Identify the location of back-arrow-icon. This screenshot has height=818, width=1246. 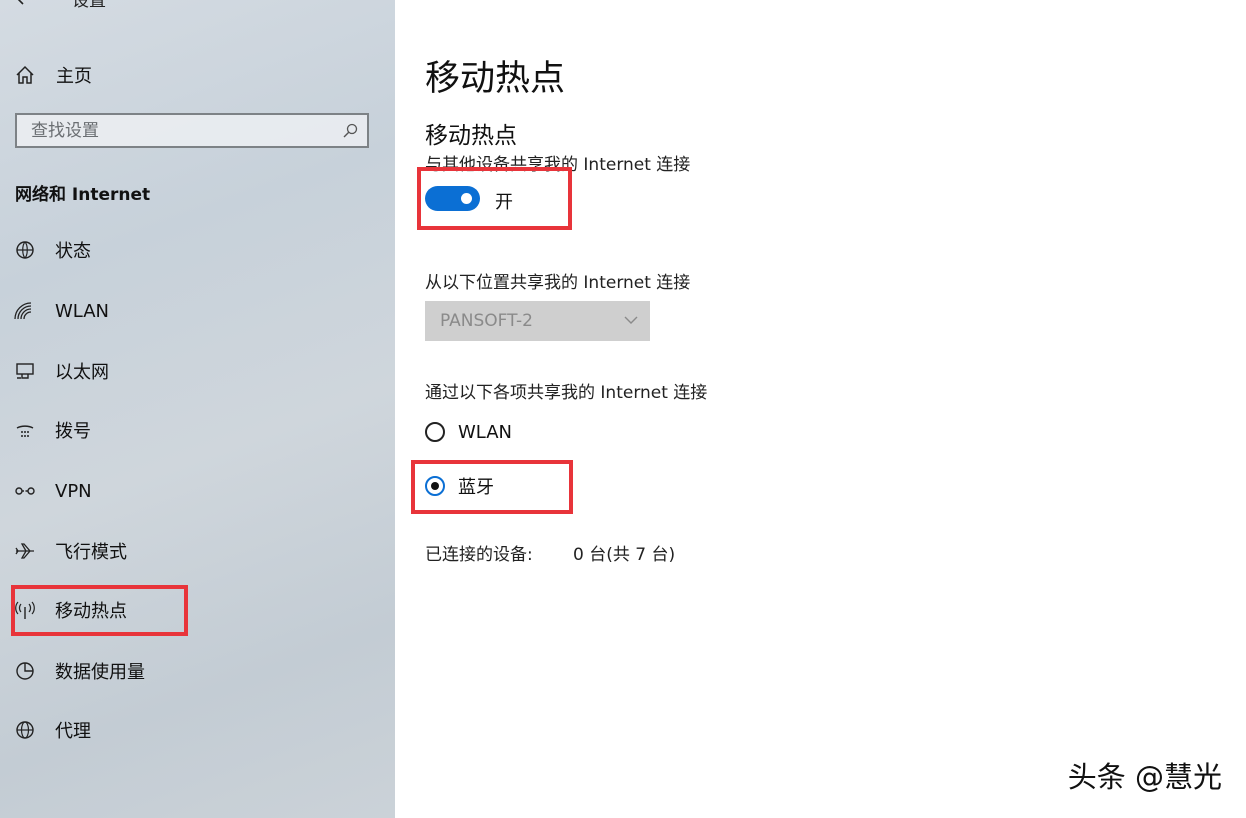
(24, 5).